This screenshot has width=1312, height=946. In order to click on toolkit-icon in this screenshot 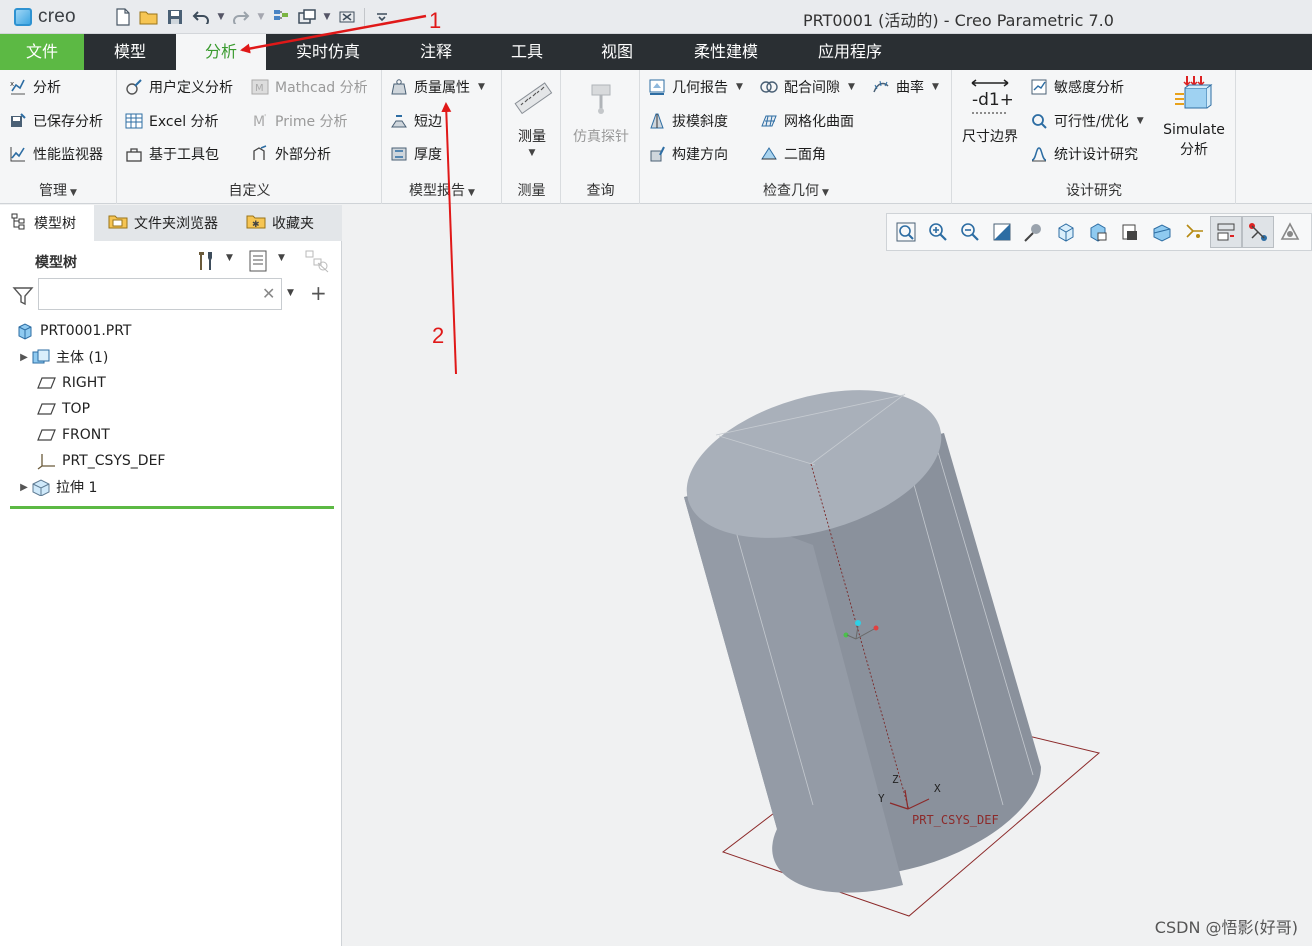, I will do `click(134, 154)`.